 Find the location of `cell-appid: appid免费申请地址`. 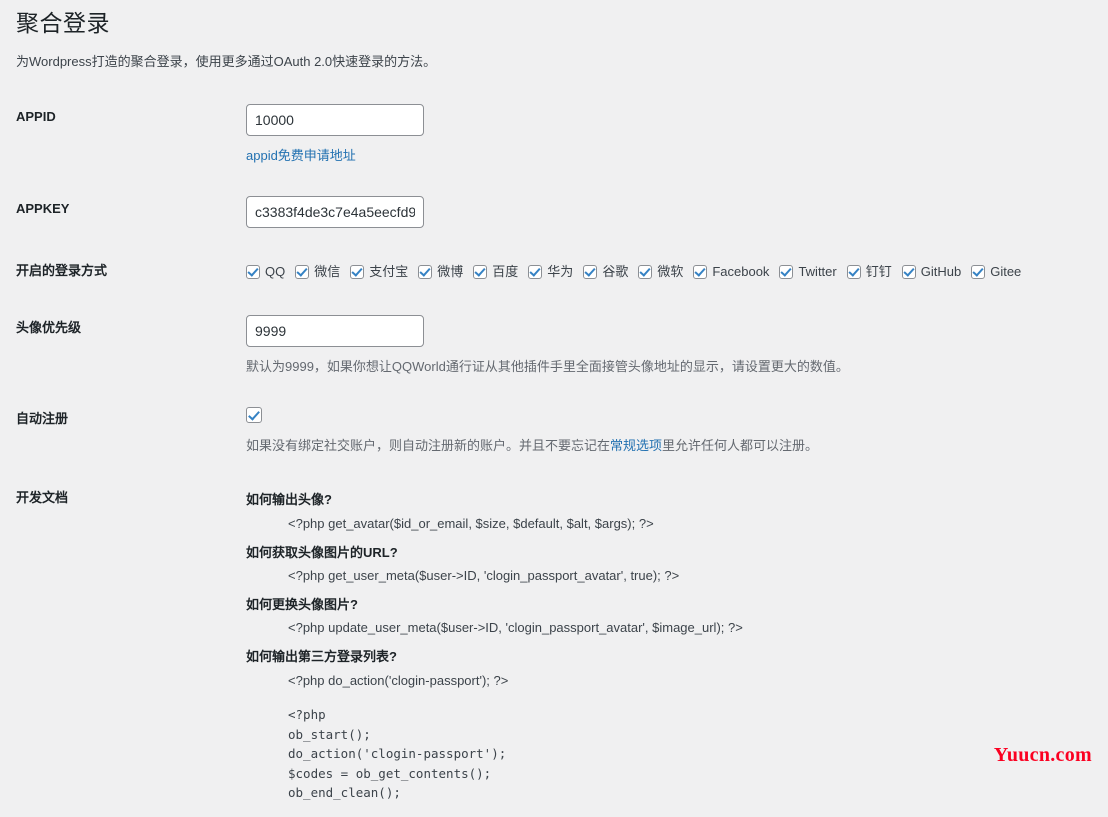

cell-appid: appid免费申请地址 is located at coordinates (672, 135).